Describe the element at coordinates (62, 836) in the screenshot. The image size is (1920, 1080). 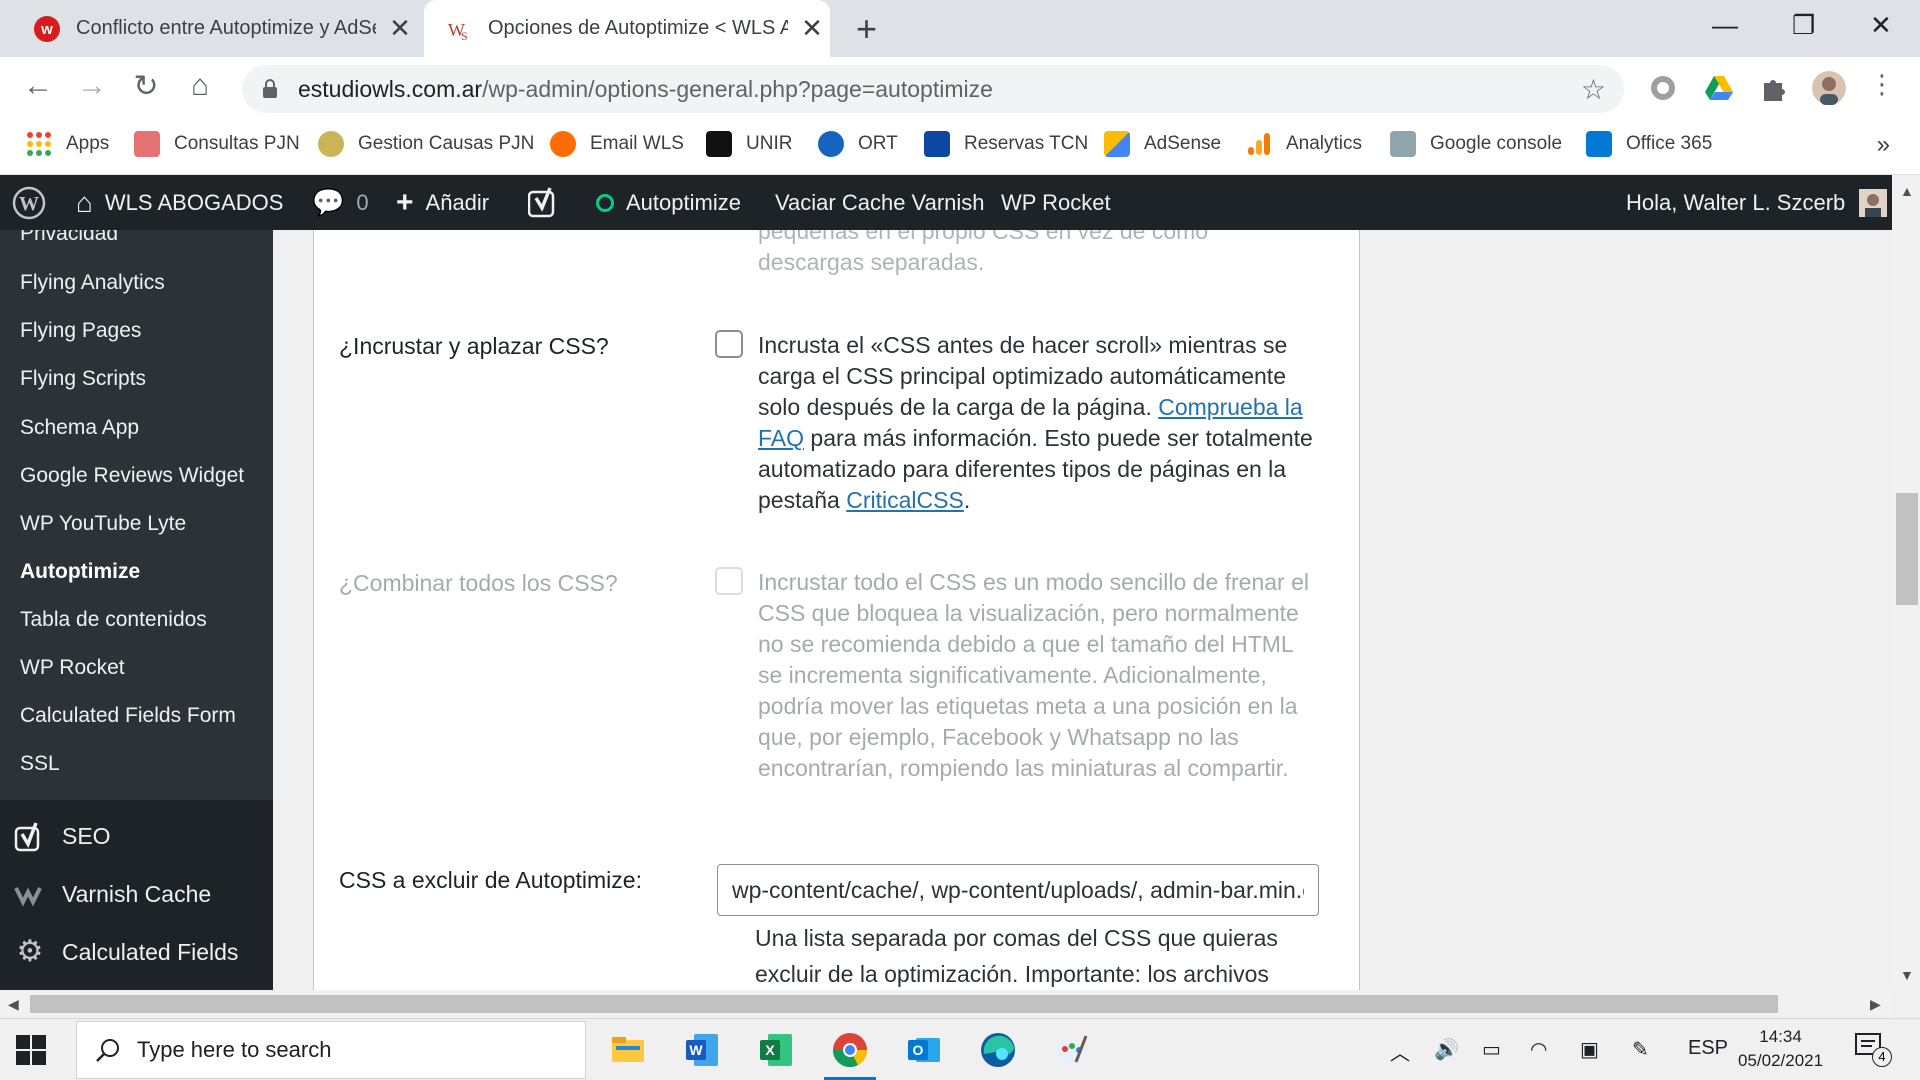
I see `sidebar-item-seo: SEO` at that location.